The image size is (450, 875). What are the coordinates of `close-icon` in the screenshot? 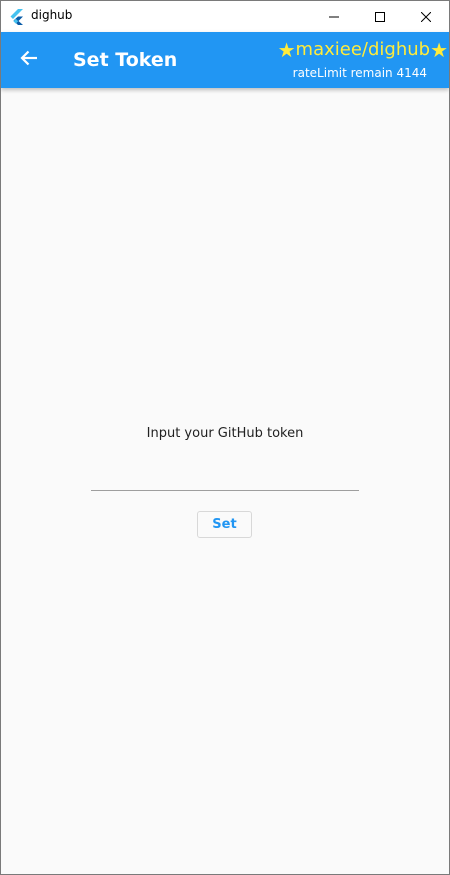 It's located at (426, 16).